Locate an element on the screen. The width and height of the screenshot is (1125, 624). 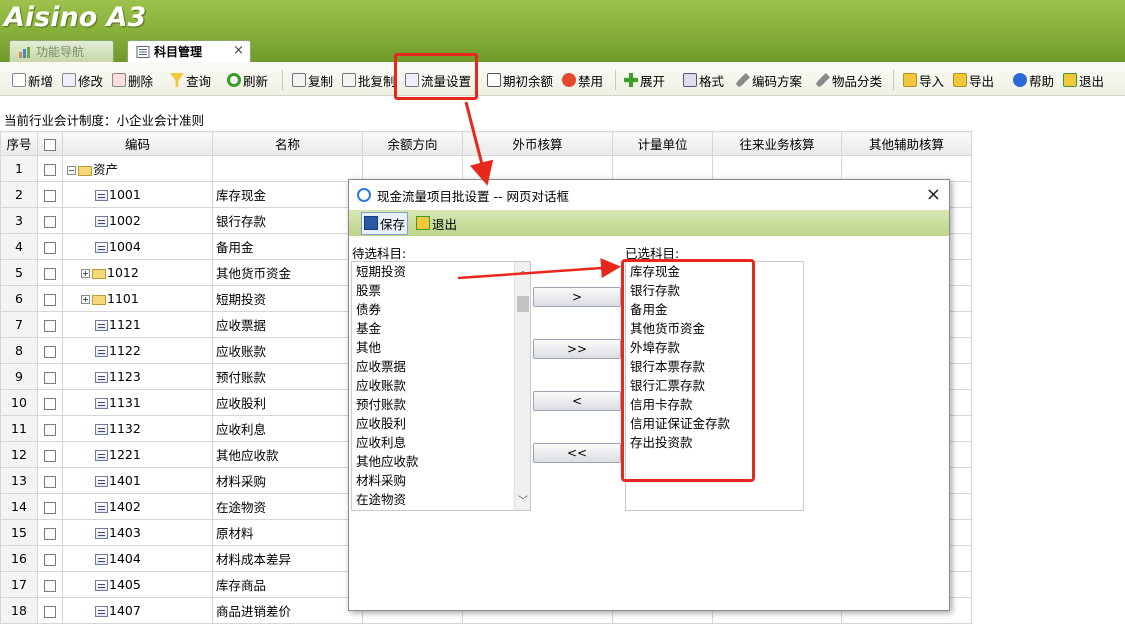
close-icon: × is located at coordinates (238, 50).